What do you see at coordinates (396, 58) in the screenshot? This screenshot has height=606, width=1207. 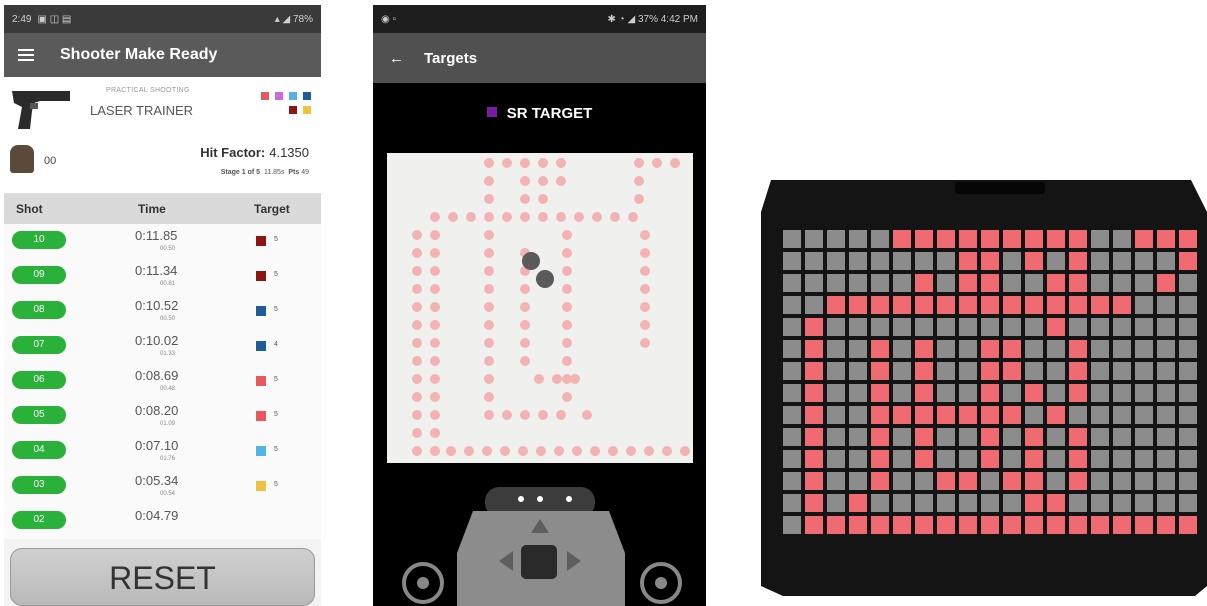 I see `back-arrow-icon: ←` at bounding box center [396, 58].